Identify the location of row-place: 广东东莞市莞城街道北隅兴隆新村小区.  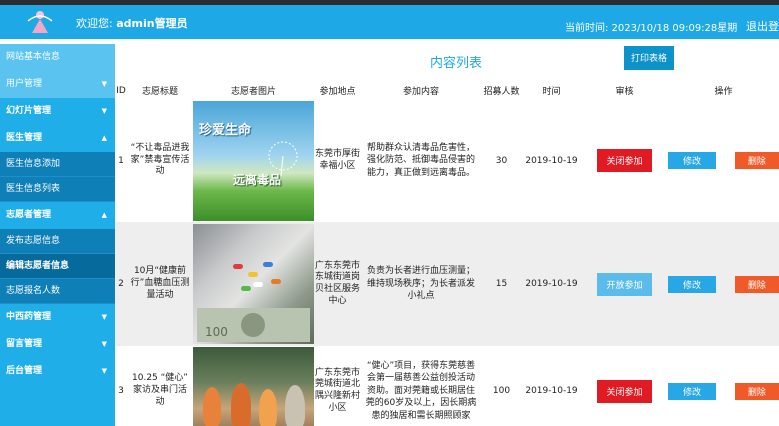
(337, 386).